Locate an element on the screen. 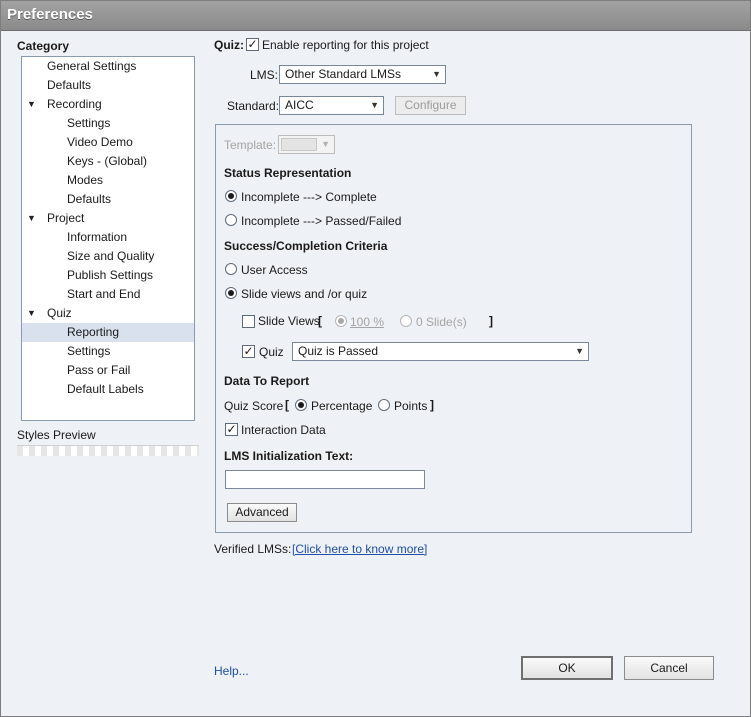 The image size is (751, 717). sidebar-item-label: Start and End is located at coordinates (104, 294).